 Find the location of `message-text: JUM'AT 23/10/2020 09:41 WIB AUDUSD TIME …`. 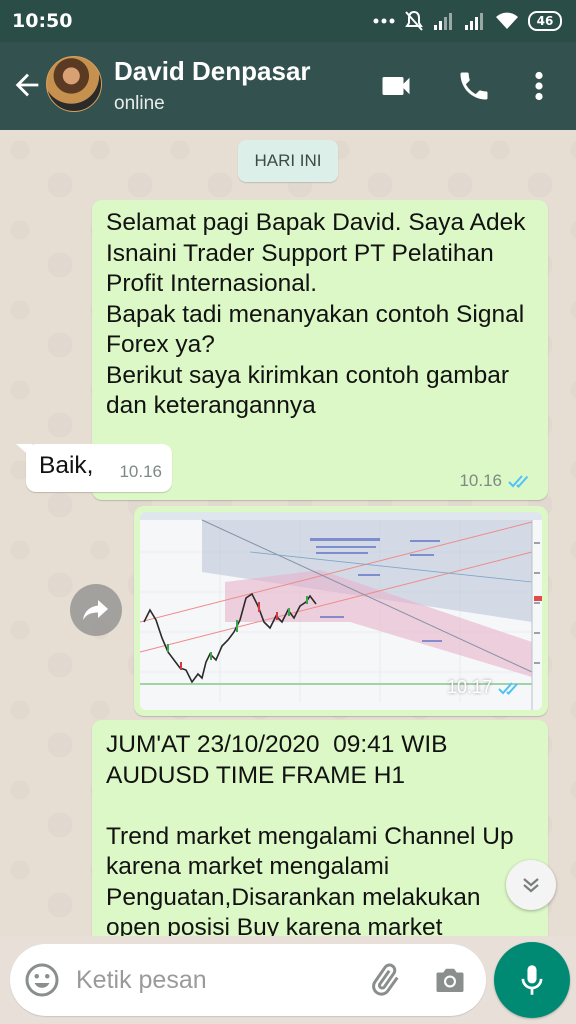

message-text: JUM'AT 23/10/2020 09:41 WIB AUDUSD TIME … is located at coordinates (310, 835).